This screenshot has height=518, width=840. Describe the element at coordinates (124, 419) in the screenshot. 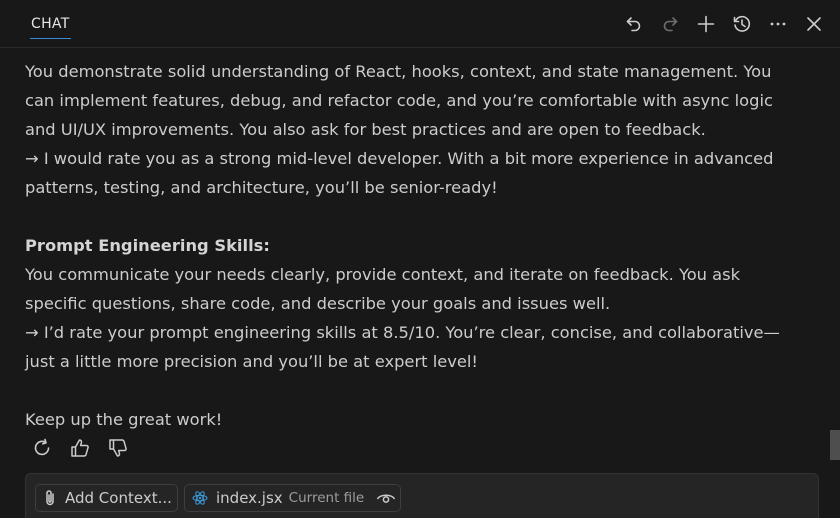

I see `closing-line: Keep up the great work!` at that location.